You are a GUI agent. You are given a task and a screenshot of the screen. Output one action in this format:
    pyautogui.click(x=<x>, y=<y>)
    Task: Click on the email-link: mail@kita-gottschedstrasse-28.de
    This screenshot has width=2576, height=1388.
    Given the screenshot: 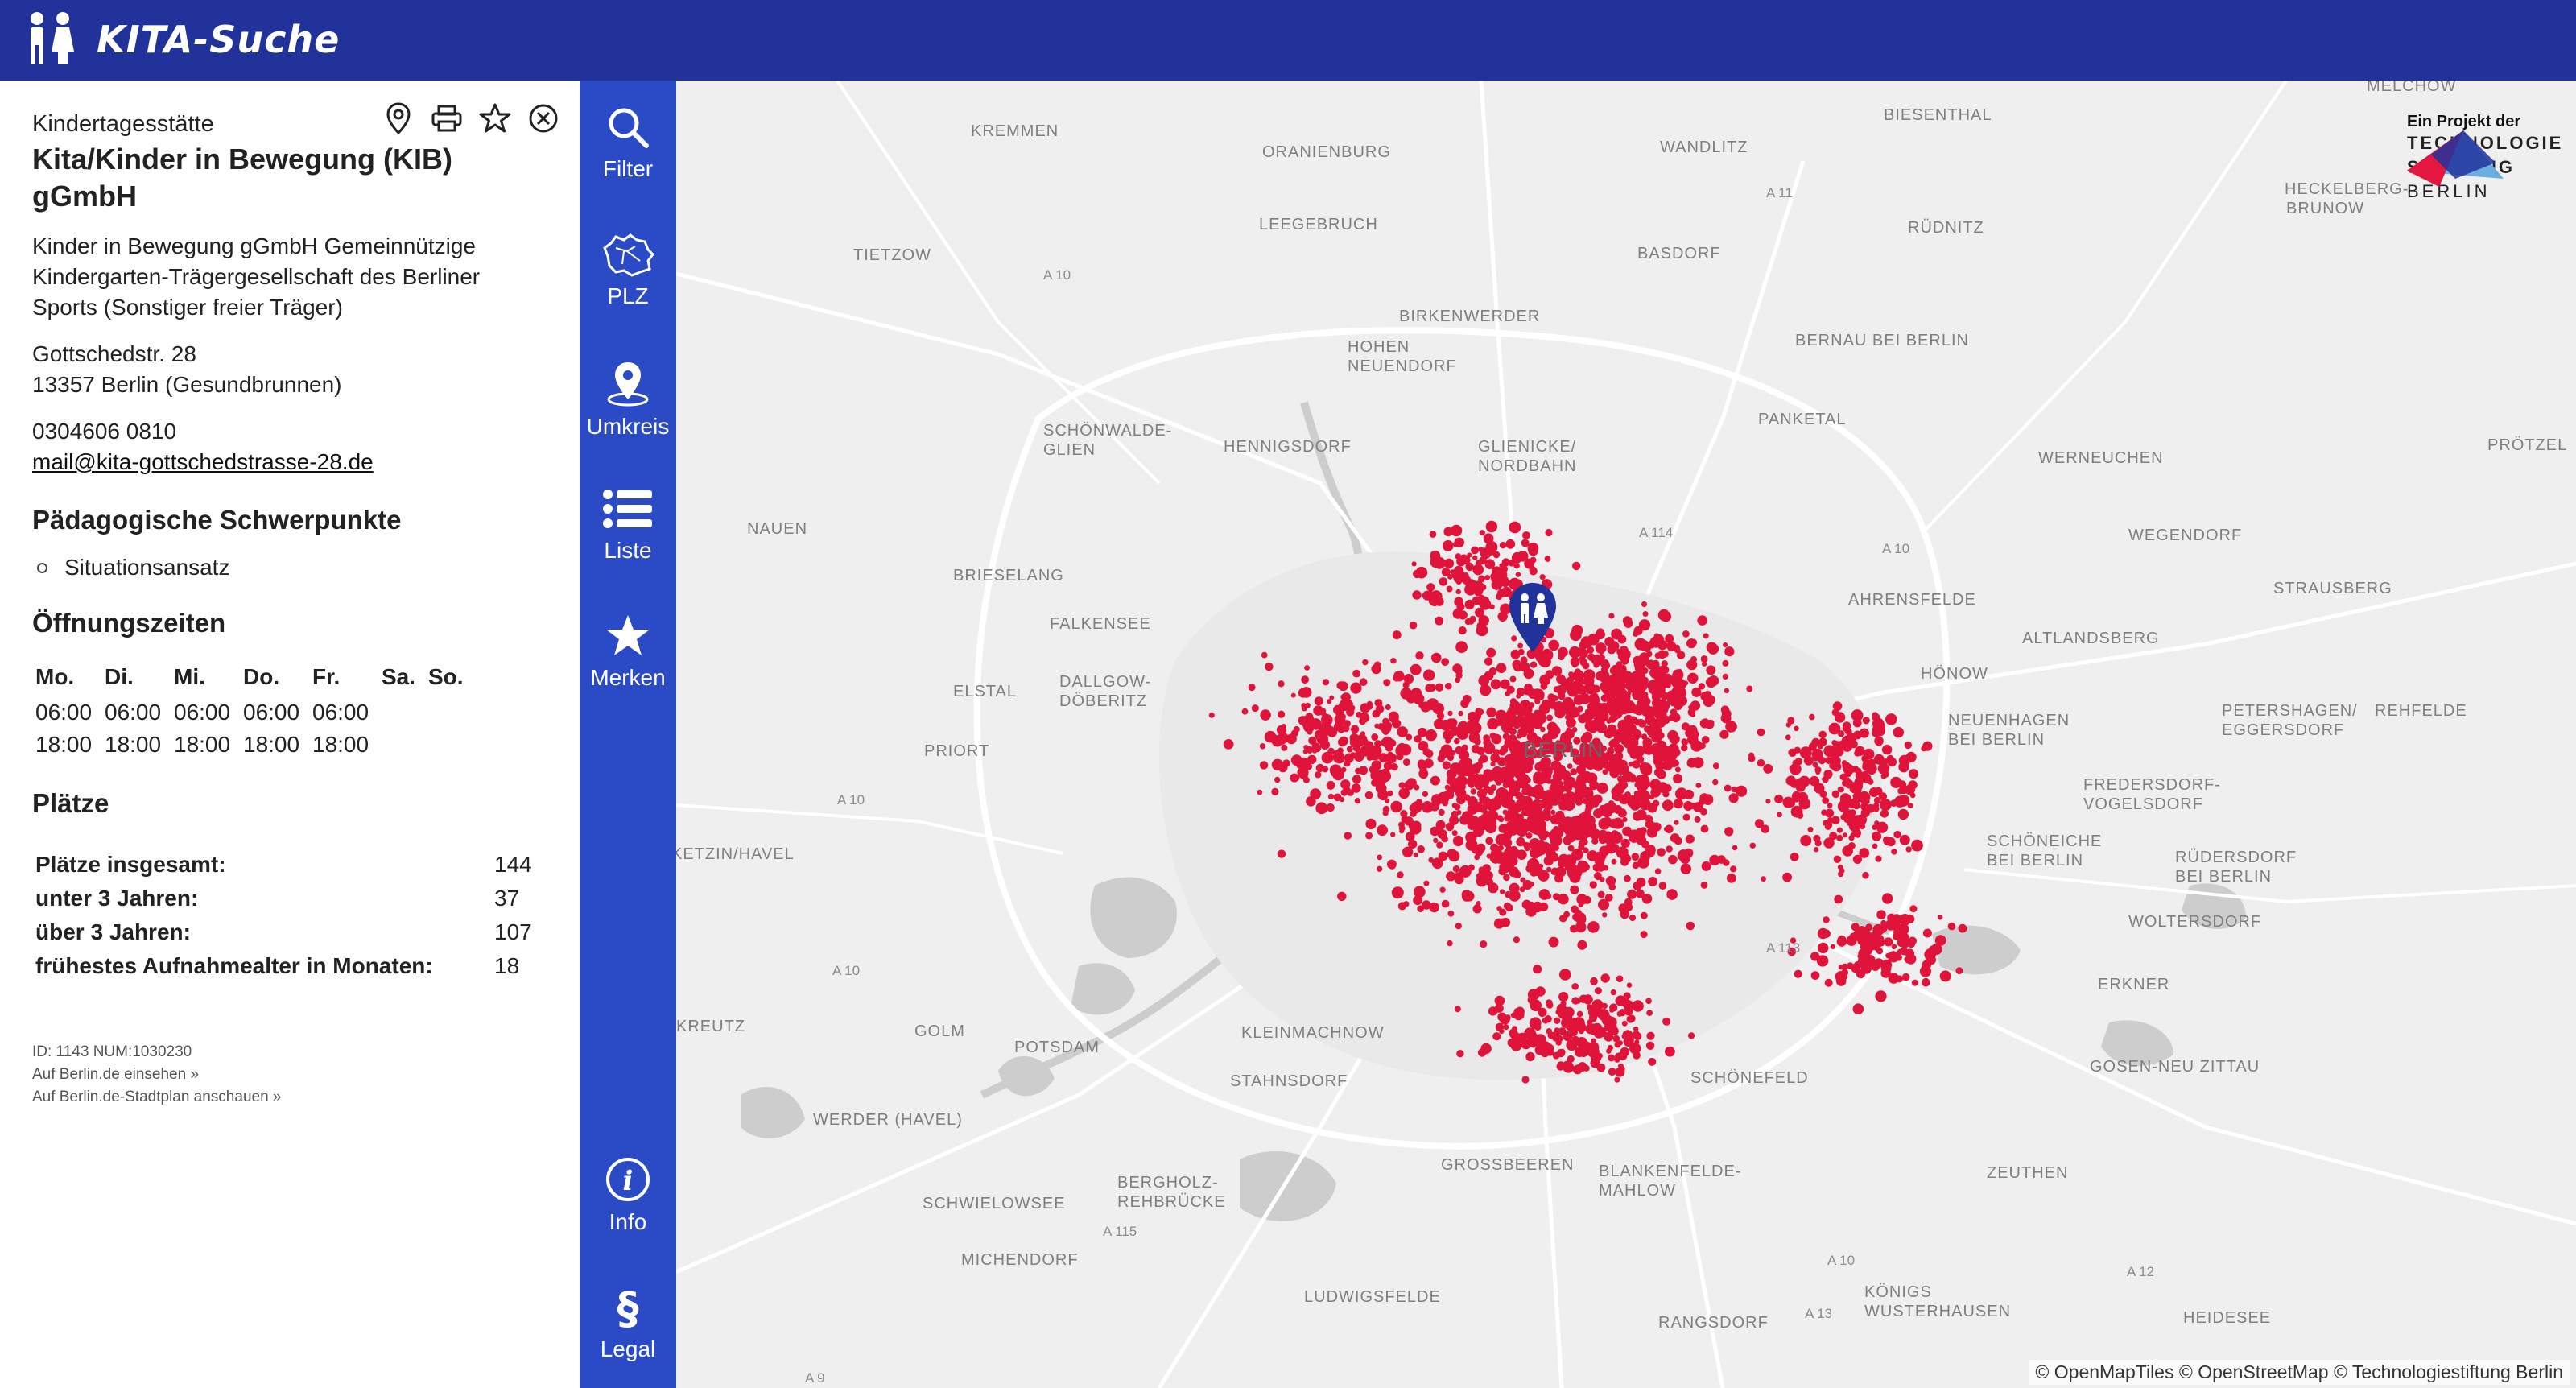 What is the action you would take?
    pyautogui.click(x=289, y=462)
    